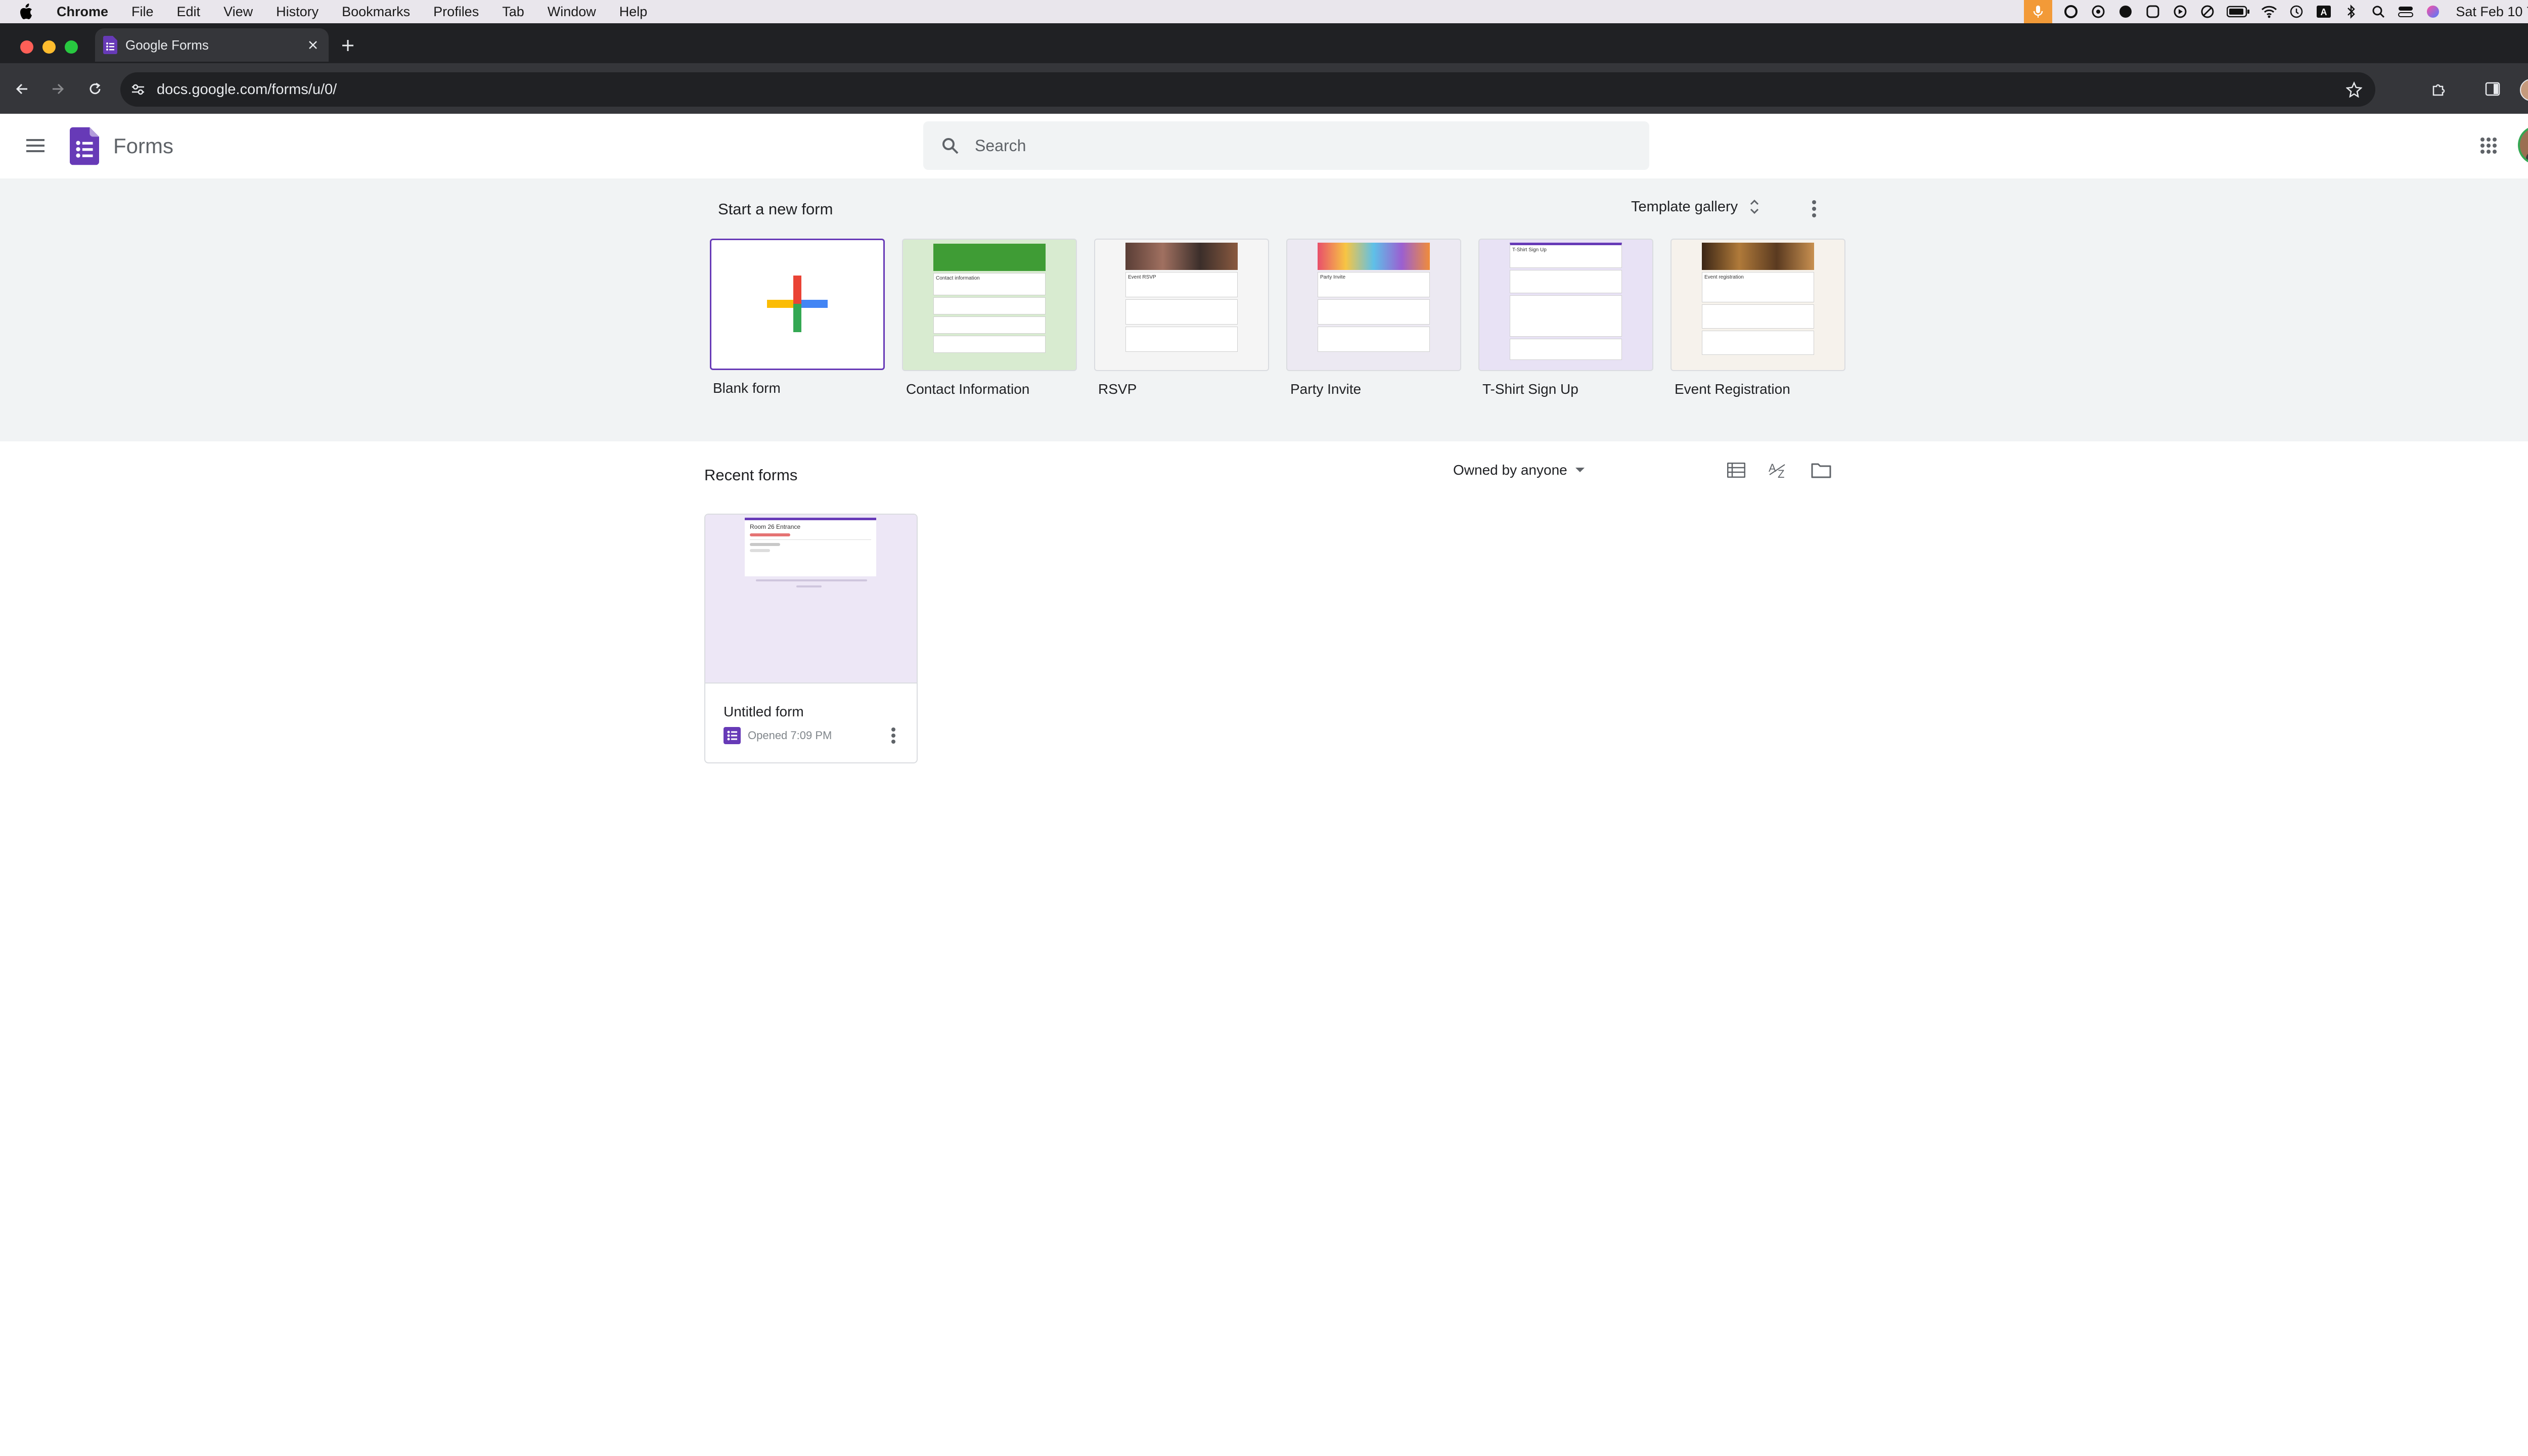 Image resolution: width=2528 pixels, height=1456 pixels. What do you see at coordinates (2208, 11) in the screenshot?
I see `slash-circle-icon` at bounding box center [2208, 11].